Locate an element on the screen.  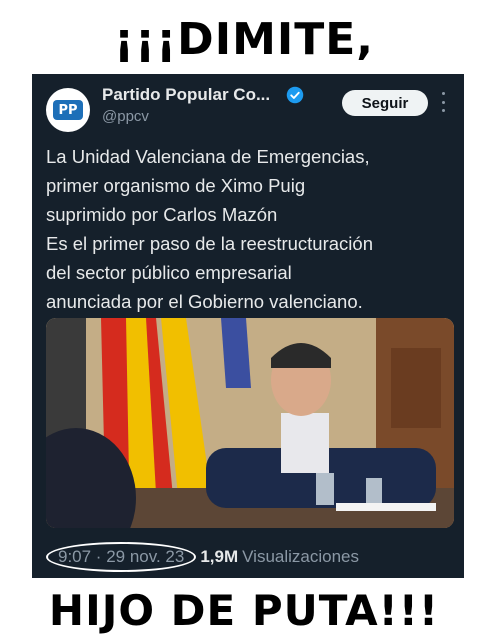
follow-button: Seguir is located at coordinates (385, 103).